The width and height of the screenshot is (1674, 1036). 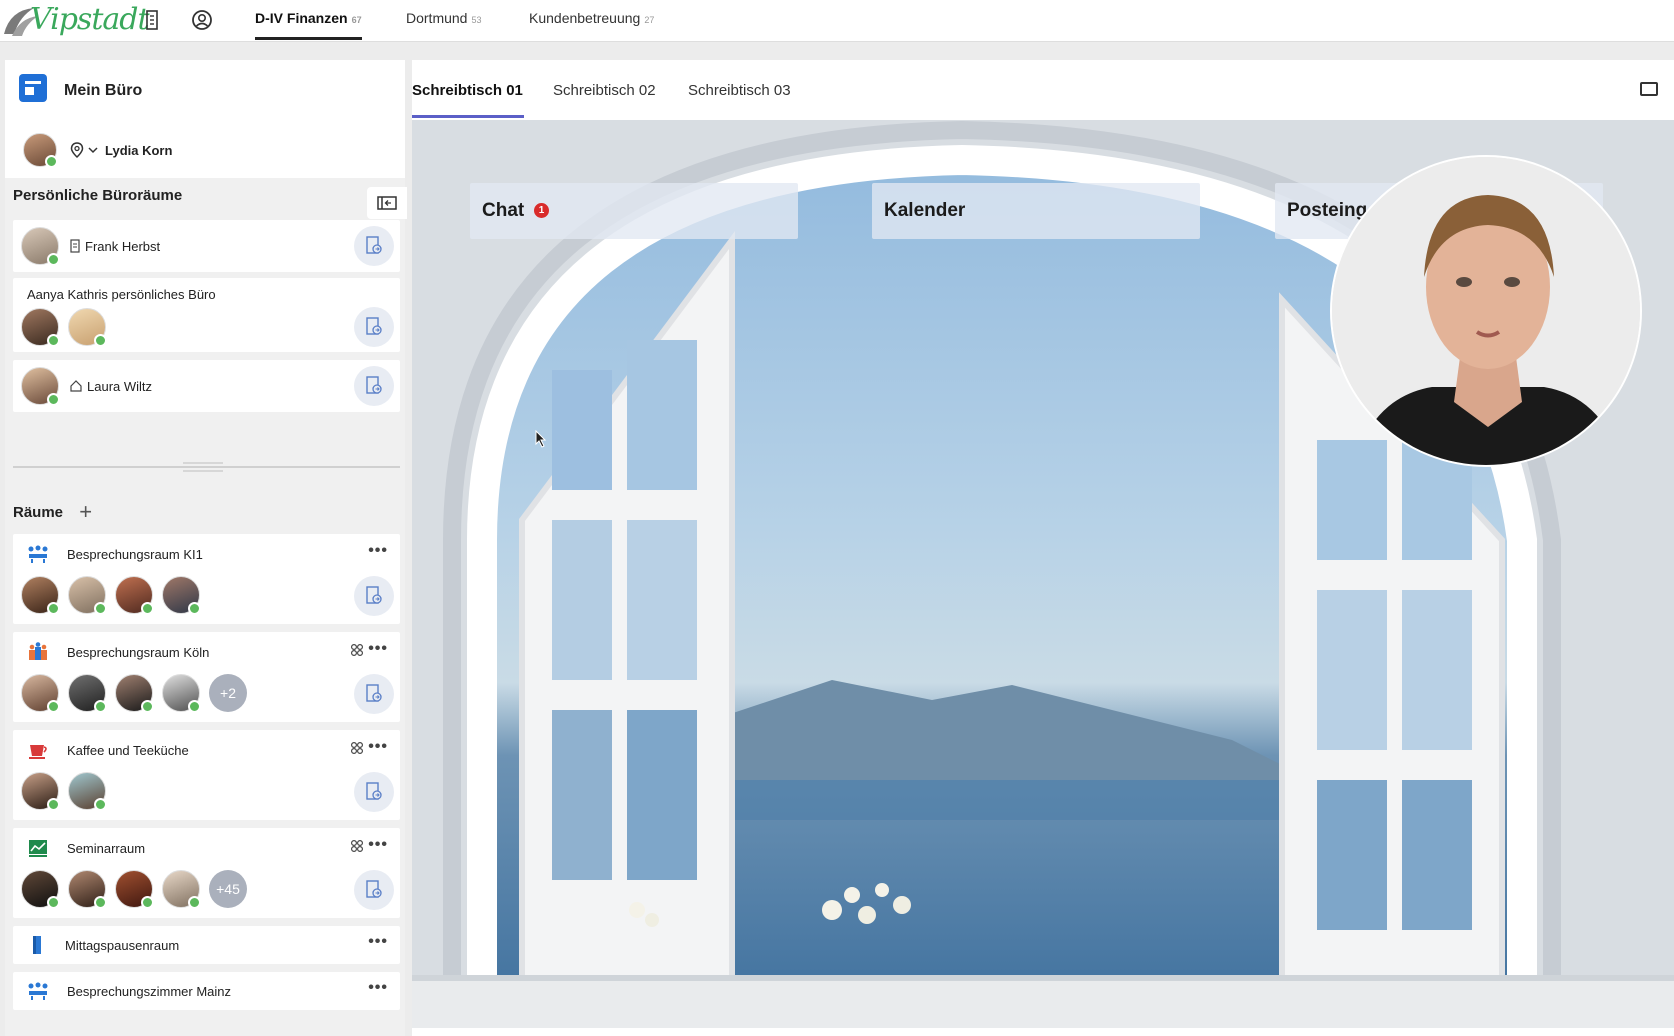 What do you see at coordinates (541, 210) in the screenshot?
I see `unread-badge: 1` at bounding box center [541, 210].